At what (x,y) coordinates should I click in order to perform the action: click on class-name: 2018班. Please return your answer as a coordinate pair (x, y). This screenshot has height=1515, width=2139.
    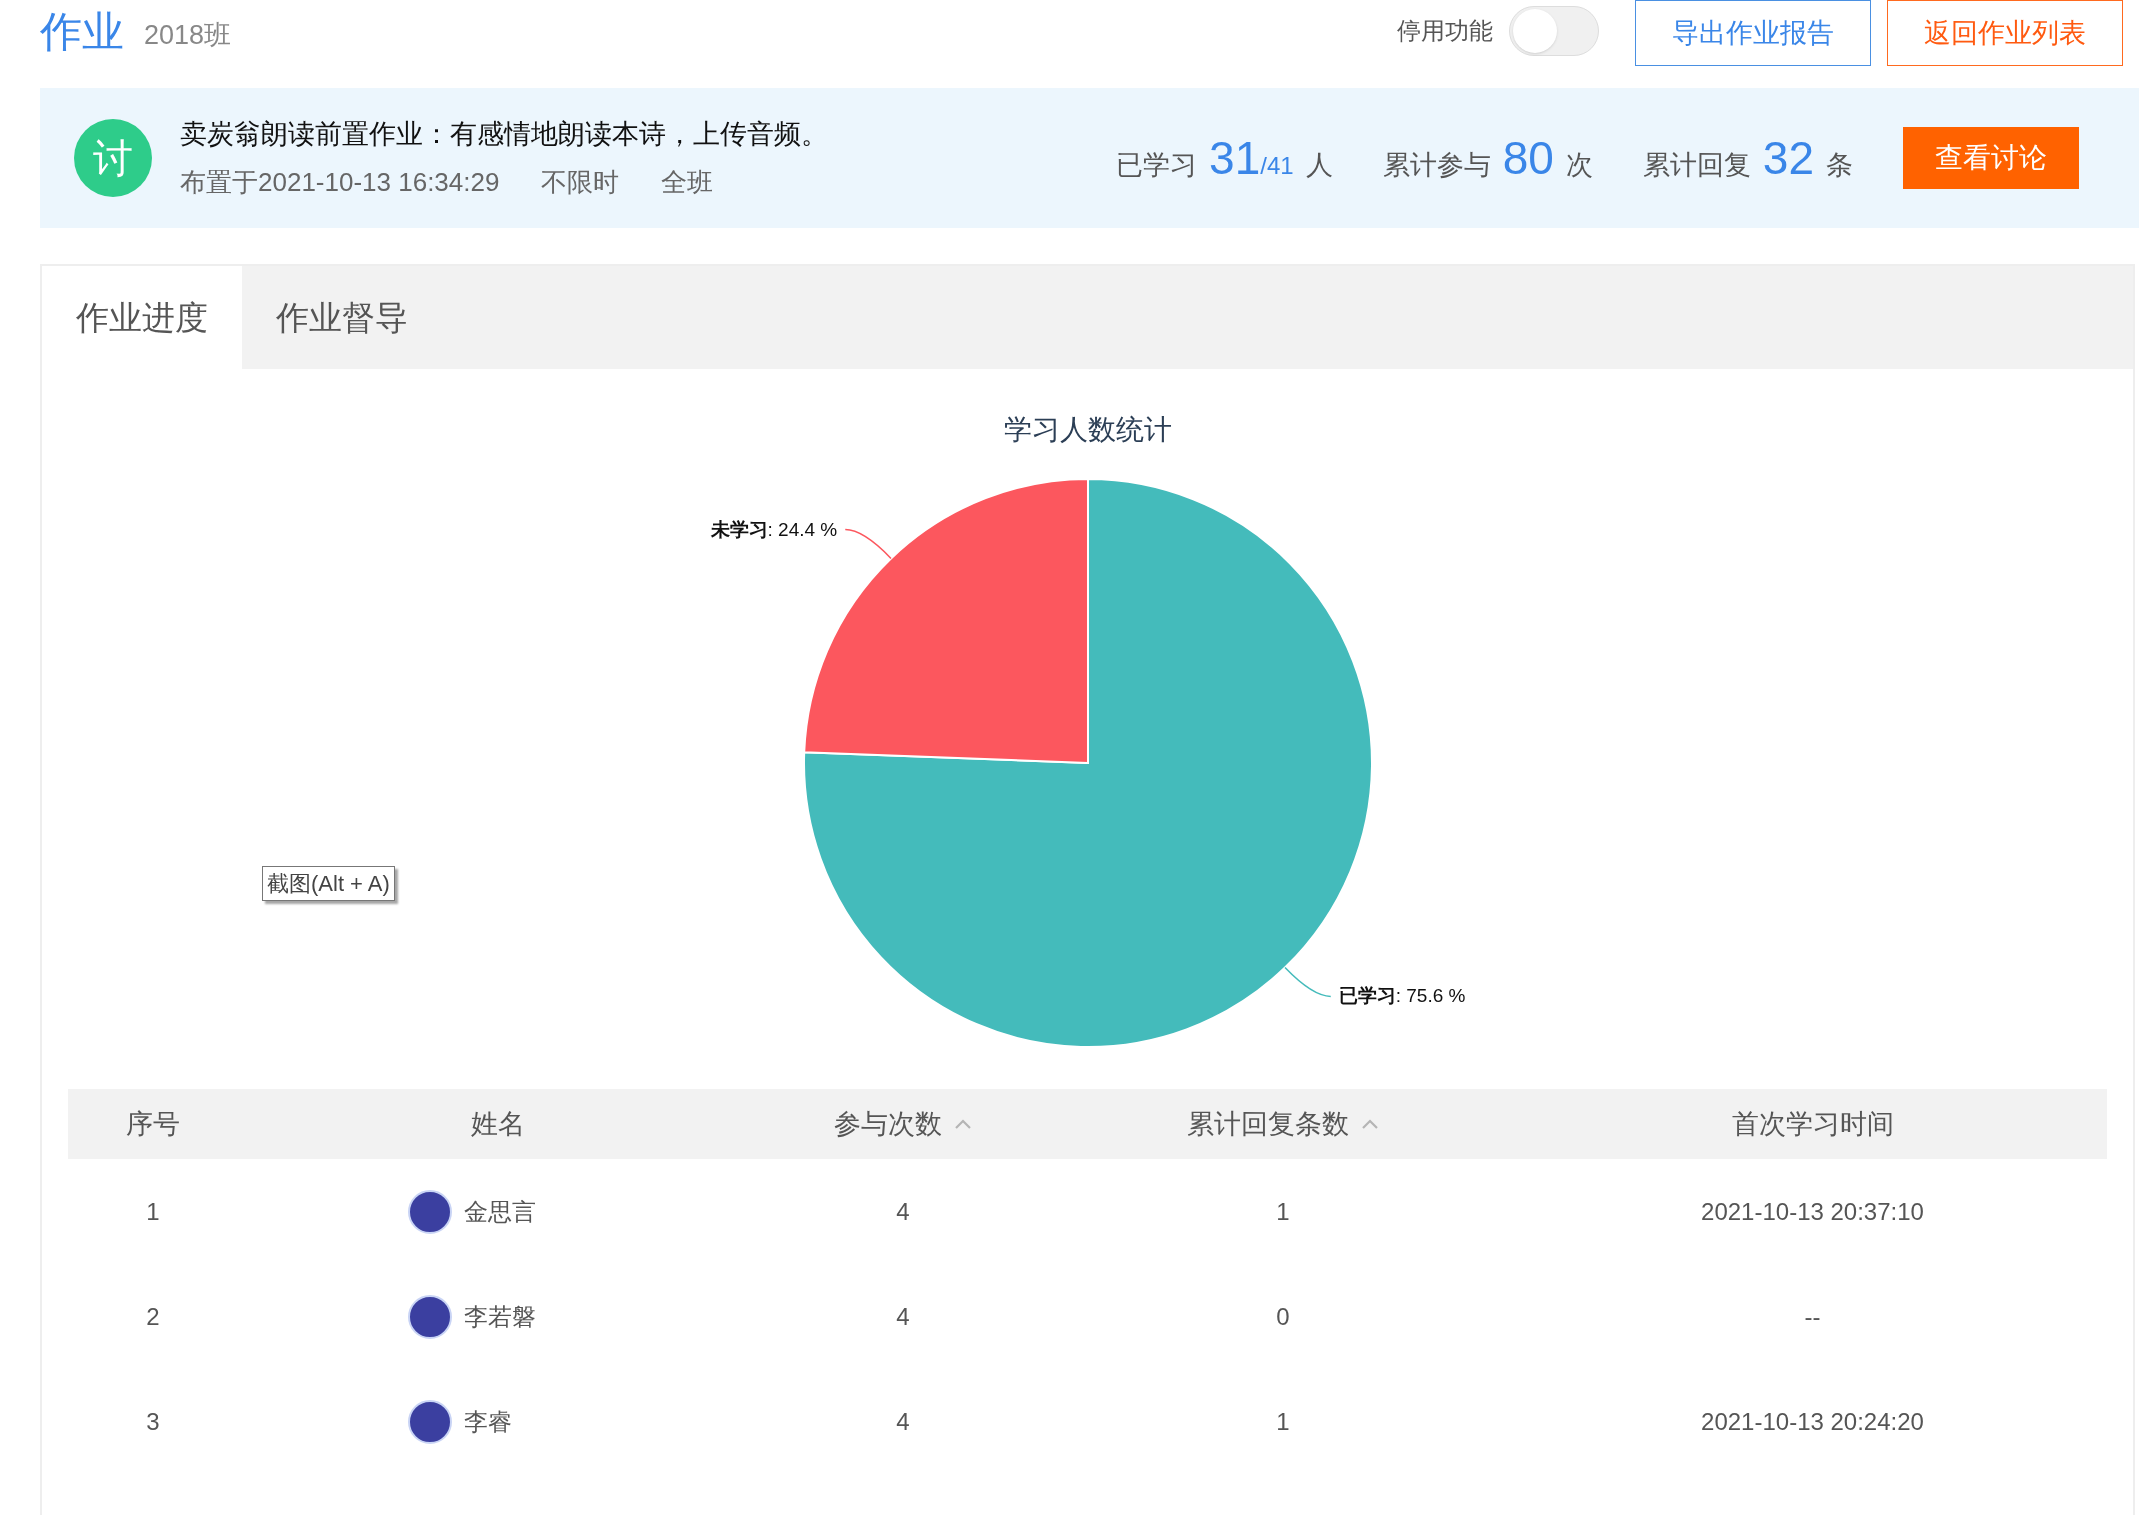
    Looking at the image, I should click on (188, 35).